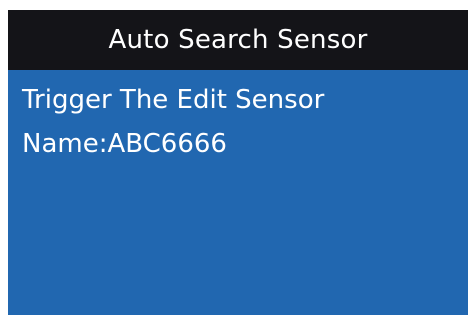 Image resolution: width=476 pixels, height=323 pixels. Describe the element at coordinates (173, 100) in the screenshot. I see `instruction-text: Trigger The Edit Sensor` at that location.